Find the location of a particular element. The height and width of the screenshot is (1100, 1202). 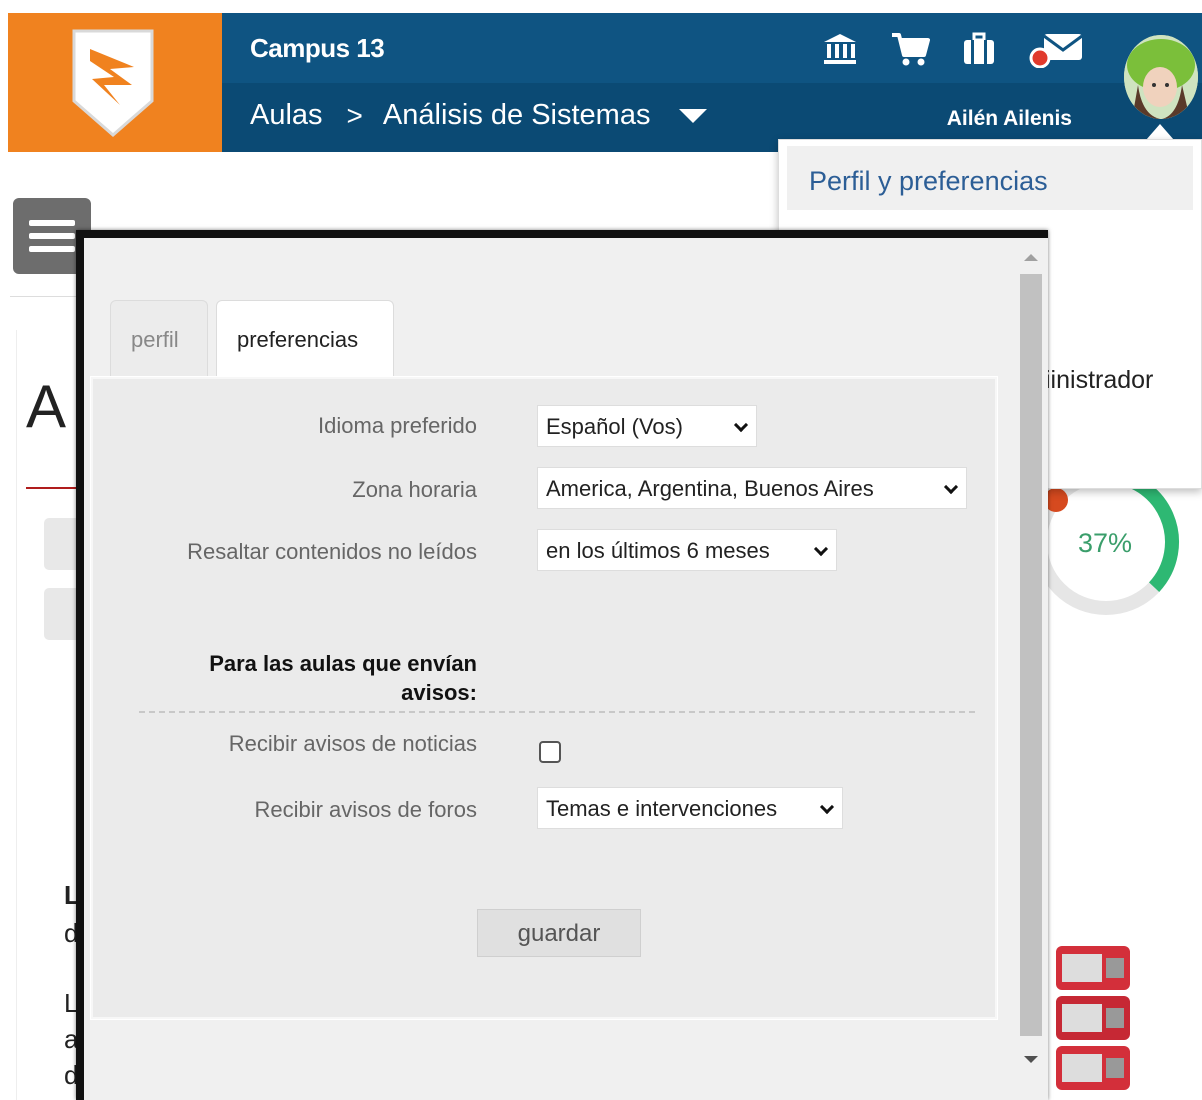

language-select-value: Español (Vos) is located at coordinates (614, 426).